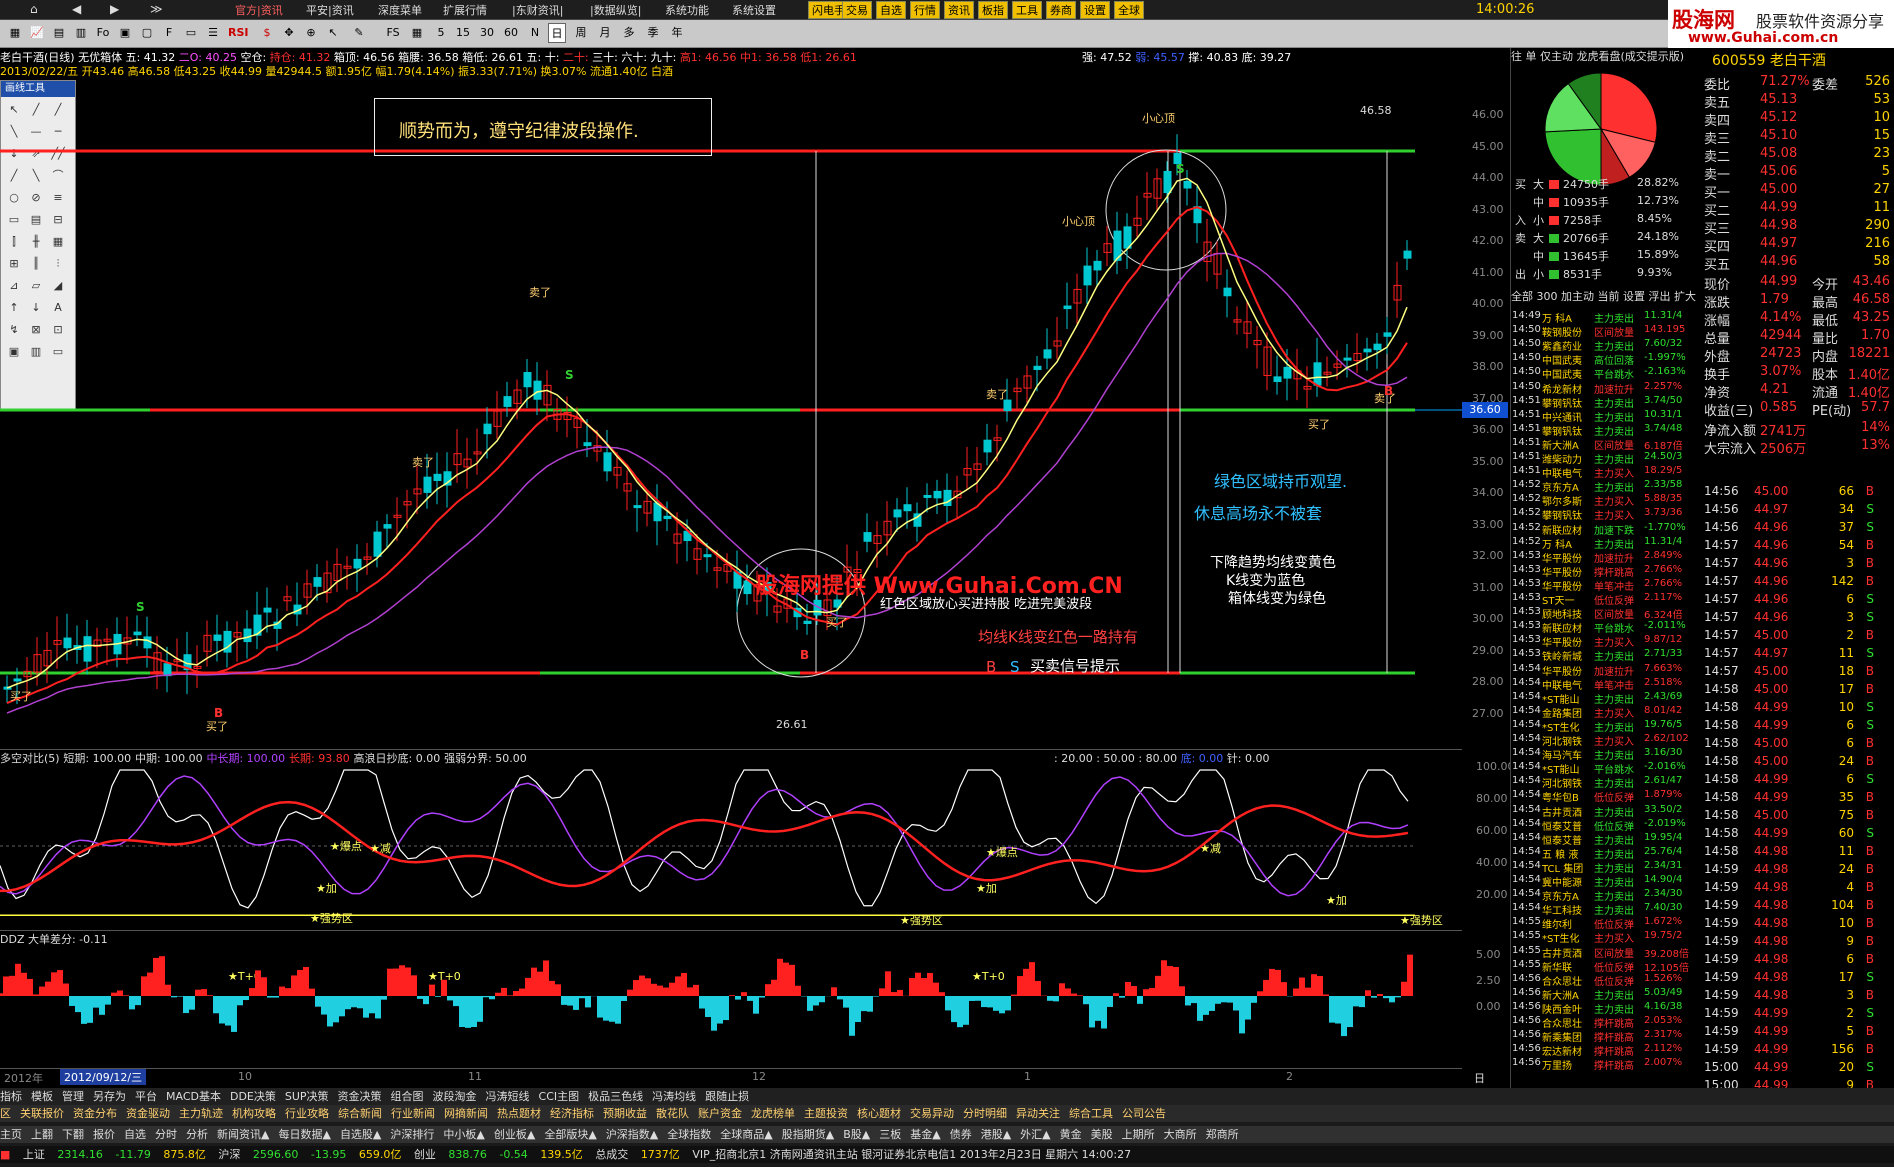 The image size is (1894, 1167). Describe the element at coordinates (1607, 1050) in the screenshot. I see `news-row: 14:56 宏达新材 撑杆跳高 2.112%` at that location.